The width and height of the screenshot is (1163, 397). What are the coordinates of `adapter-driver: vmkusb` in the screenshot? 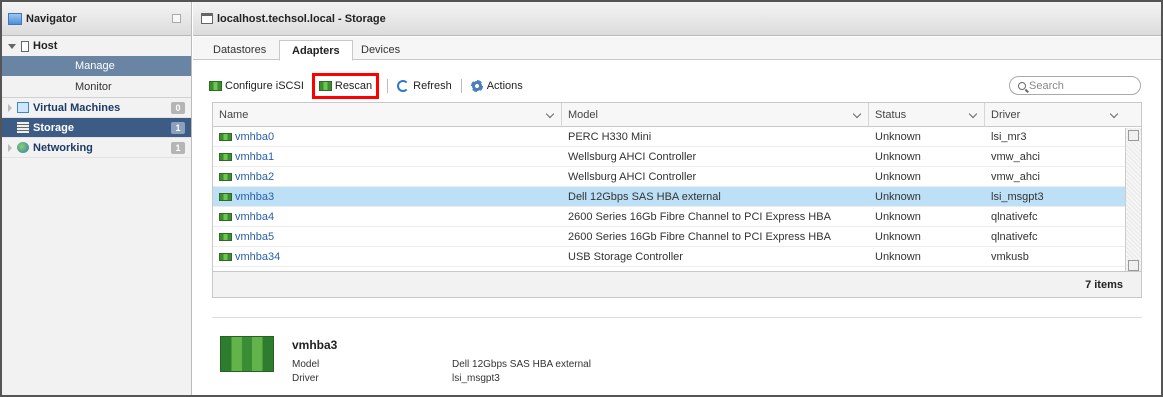 It's located at (1010, 257).